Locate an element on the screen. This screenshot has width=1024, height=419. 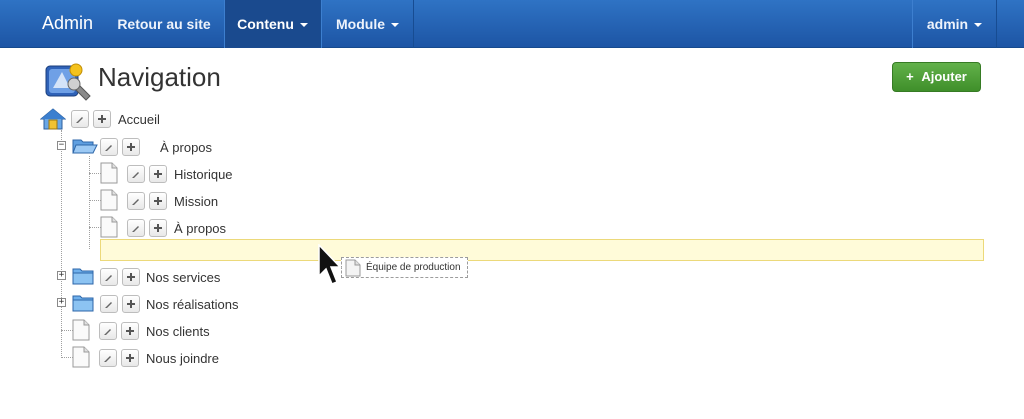
tree-item-label: Mission is located at coordinates (196, 201).